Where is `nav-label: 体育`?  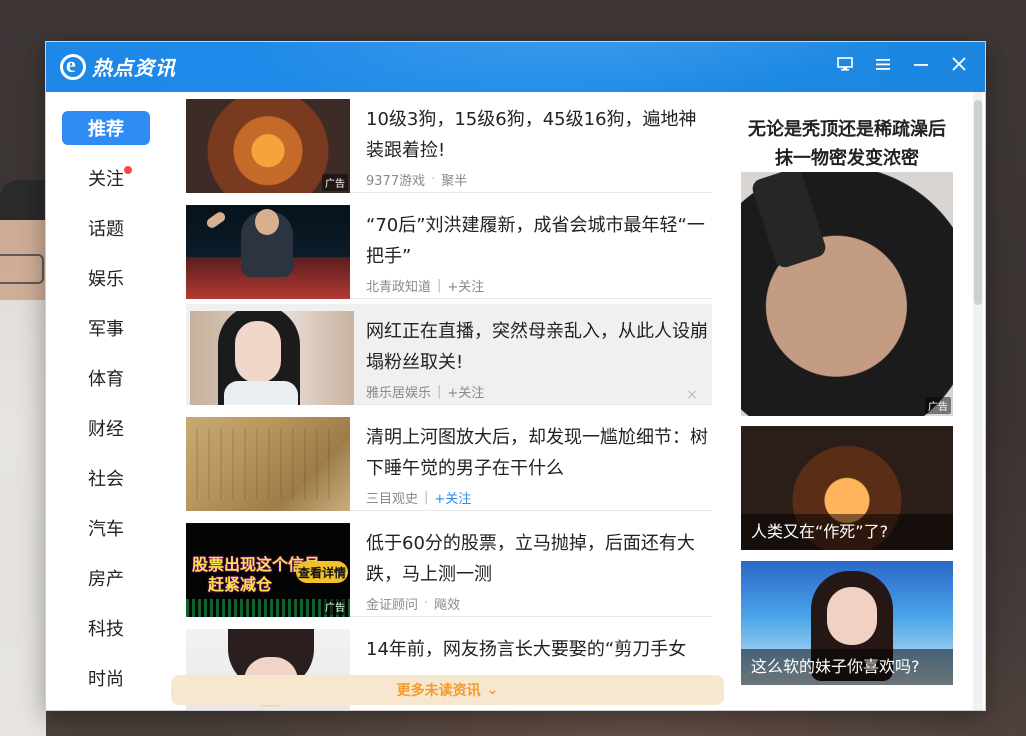 nav-label: 体育 is located at coordinates (106, 379).